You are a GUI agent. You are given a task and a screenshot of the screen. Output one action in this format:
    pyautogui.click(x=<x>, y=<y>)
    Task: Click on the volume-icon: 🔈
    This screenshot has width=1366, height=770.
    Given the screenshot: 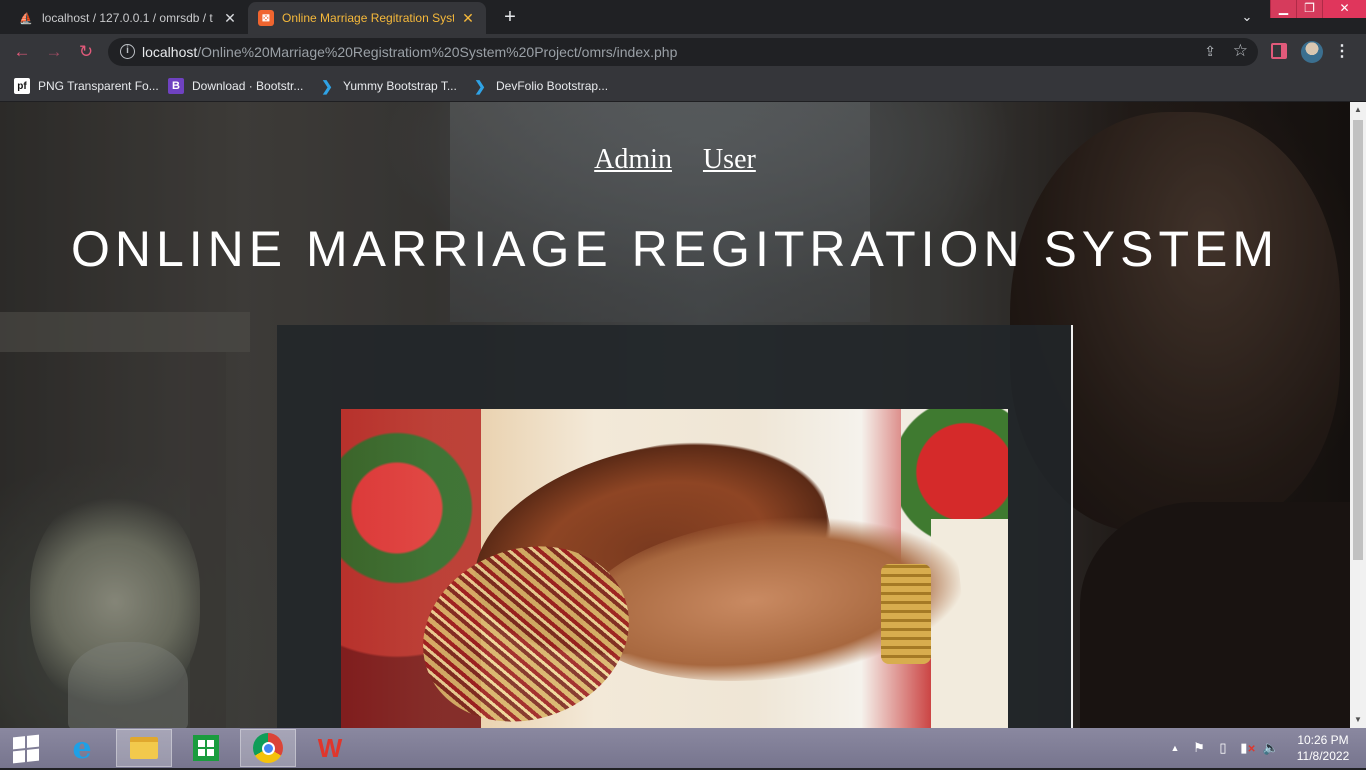 What is the action you would take?
    pyautogui.click(x=1271, y=748)
    